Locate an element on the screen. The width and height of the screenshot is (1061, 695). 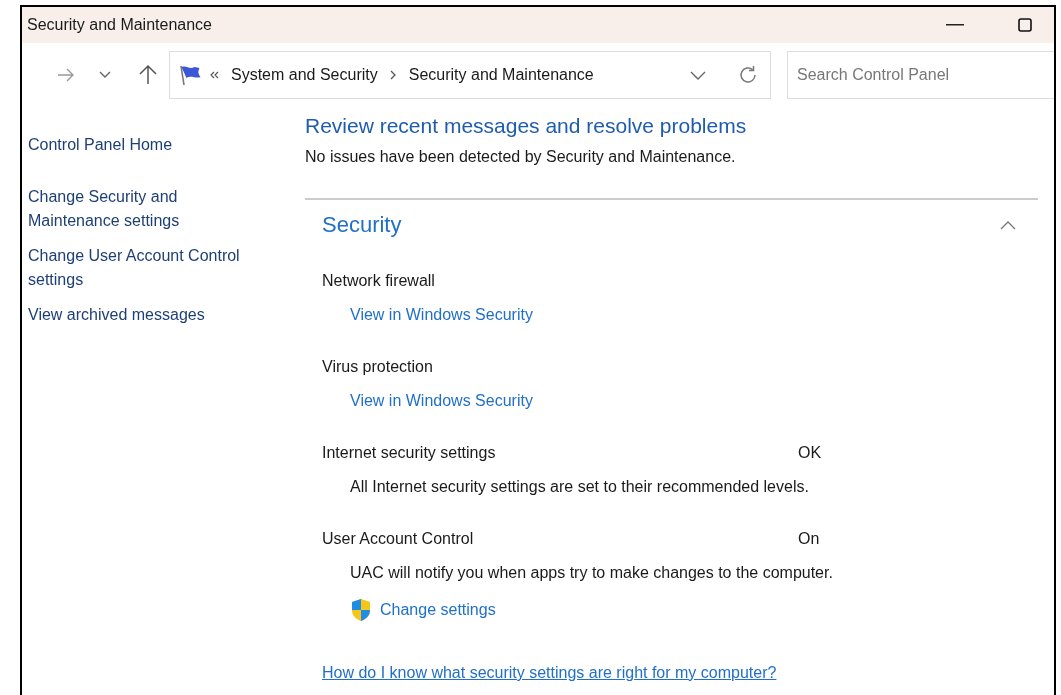
status-text: On is located at coordinates (809, 539).